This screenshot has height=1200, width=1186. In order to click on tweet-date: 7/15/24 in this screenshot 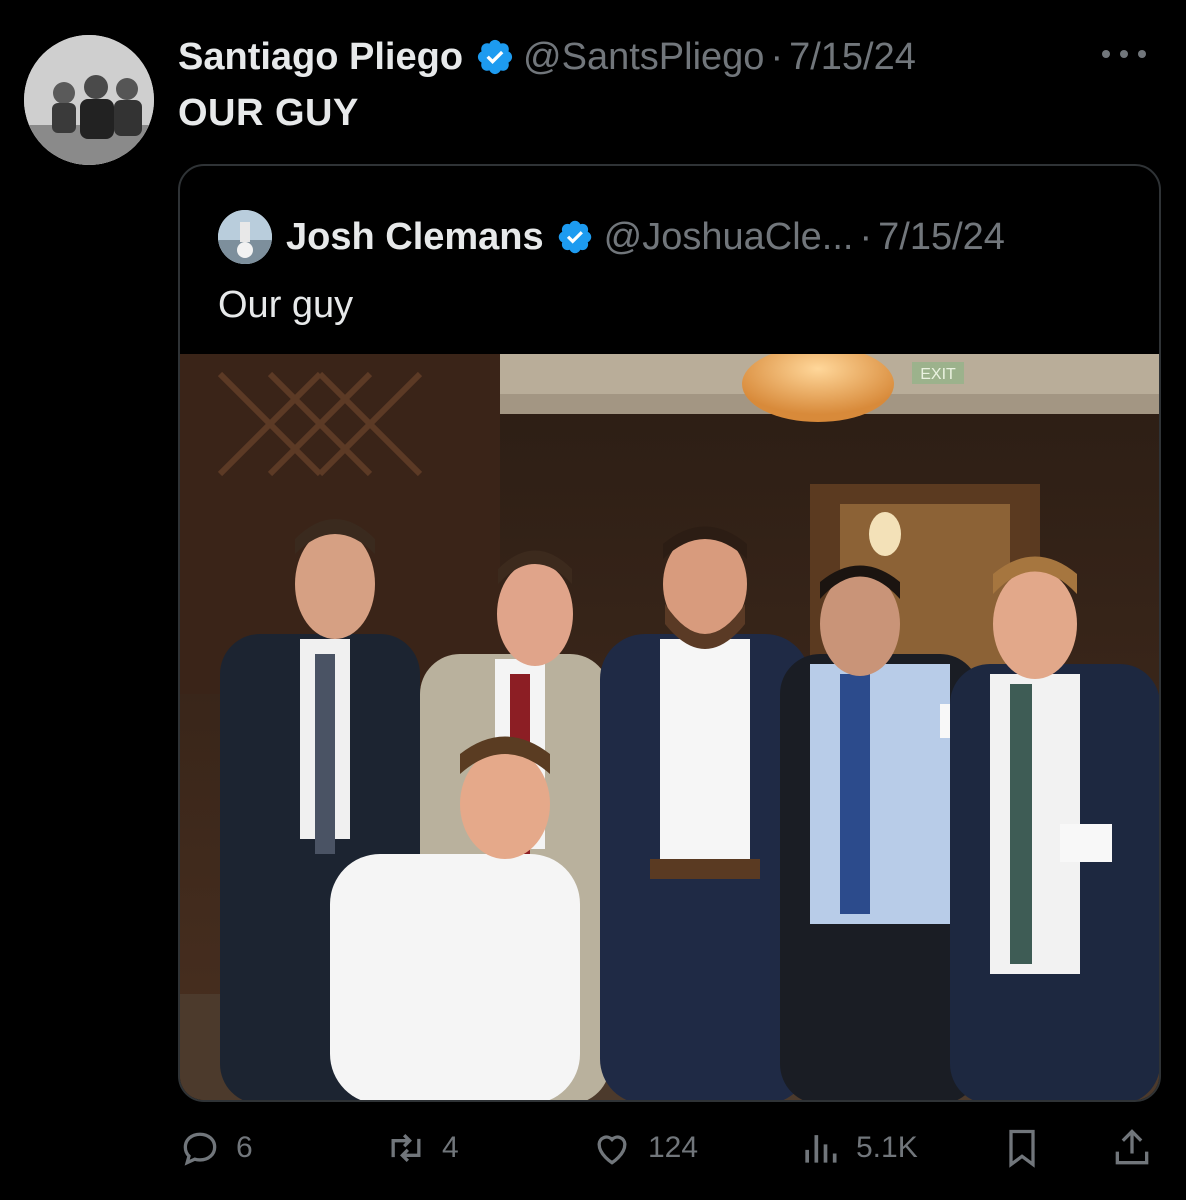, I will do `click(852, 57)`.